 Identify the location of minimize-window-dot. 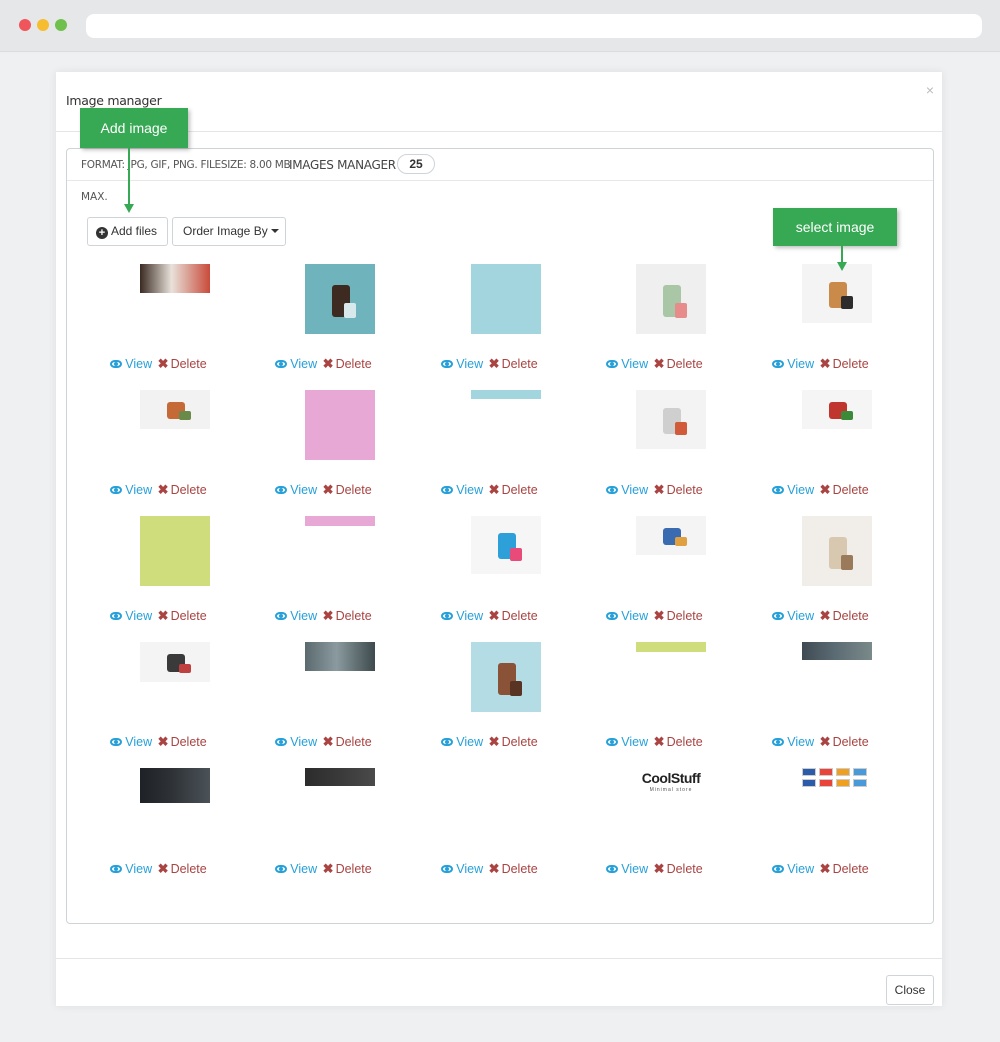
(43, 25).